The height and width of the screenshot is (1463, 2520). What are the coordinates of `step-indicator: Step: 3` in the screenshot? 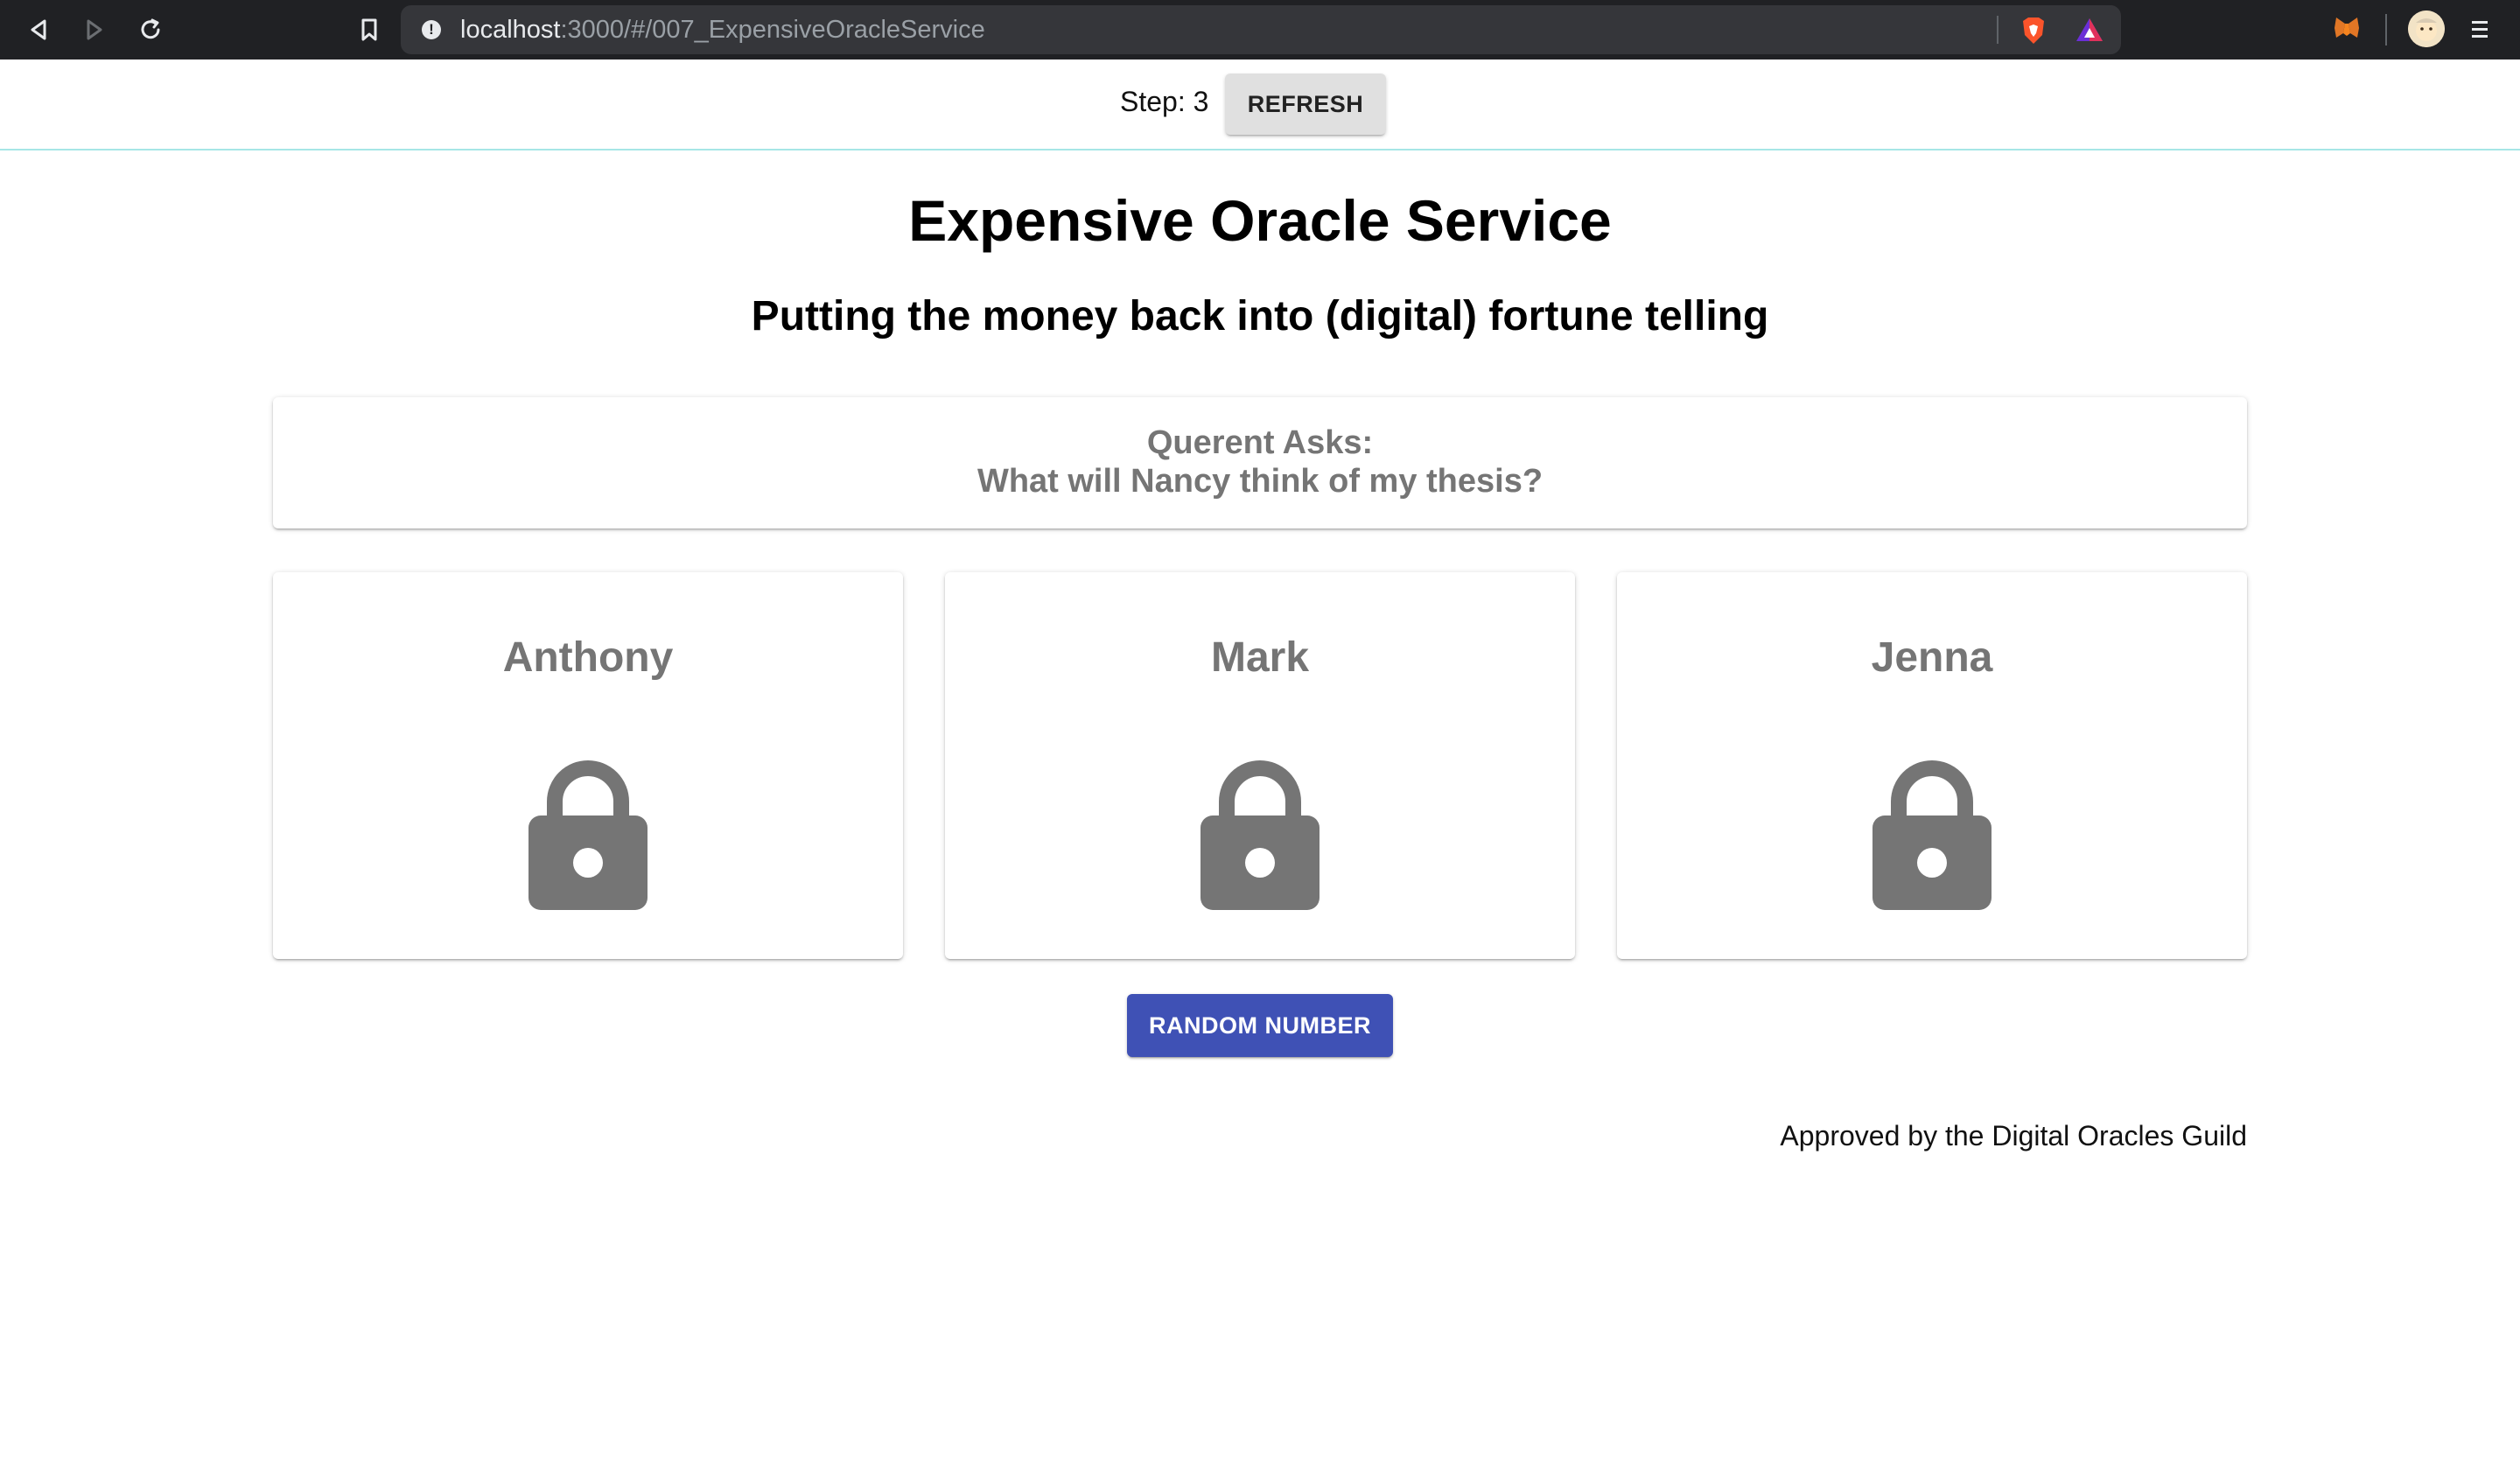 It's located at (1164, 101).